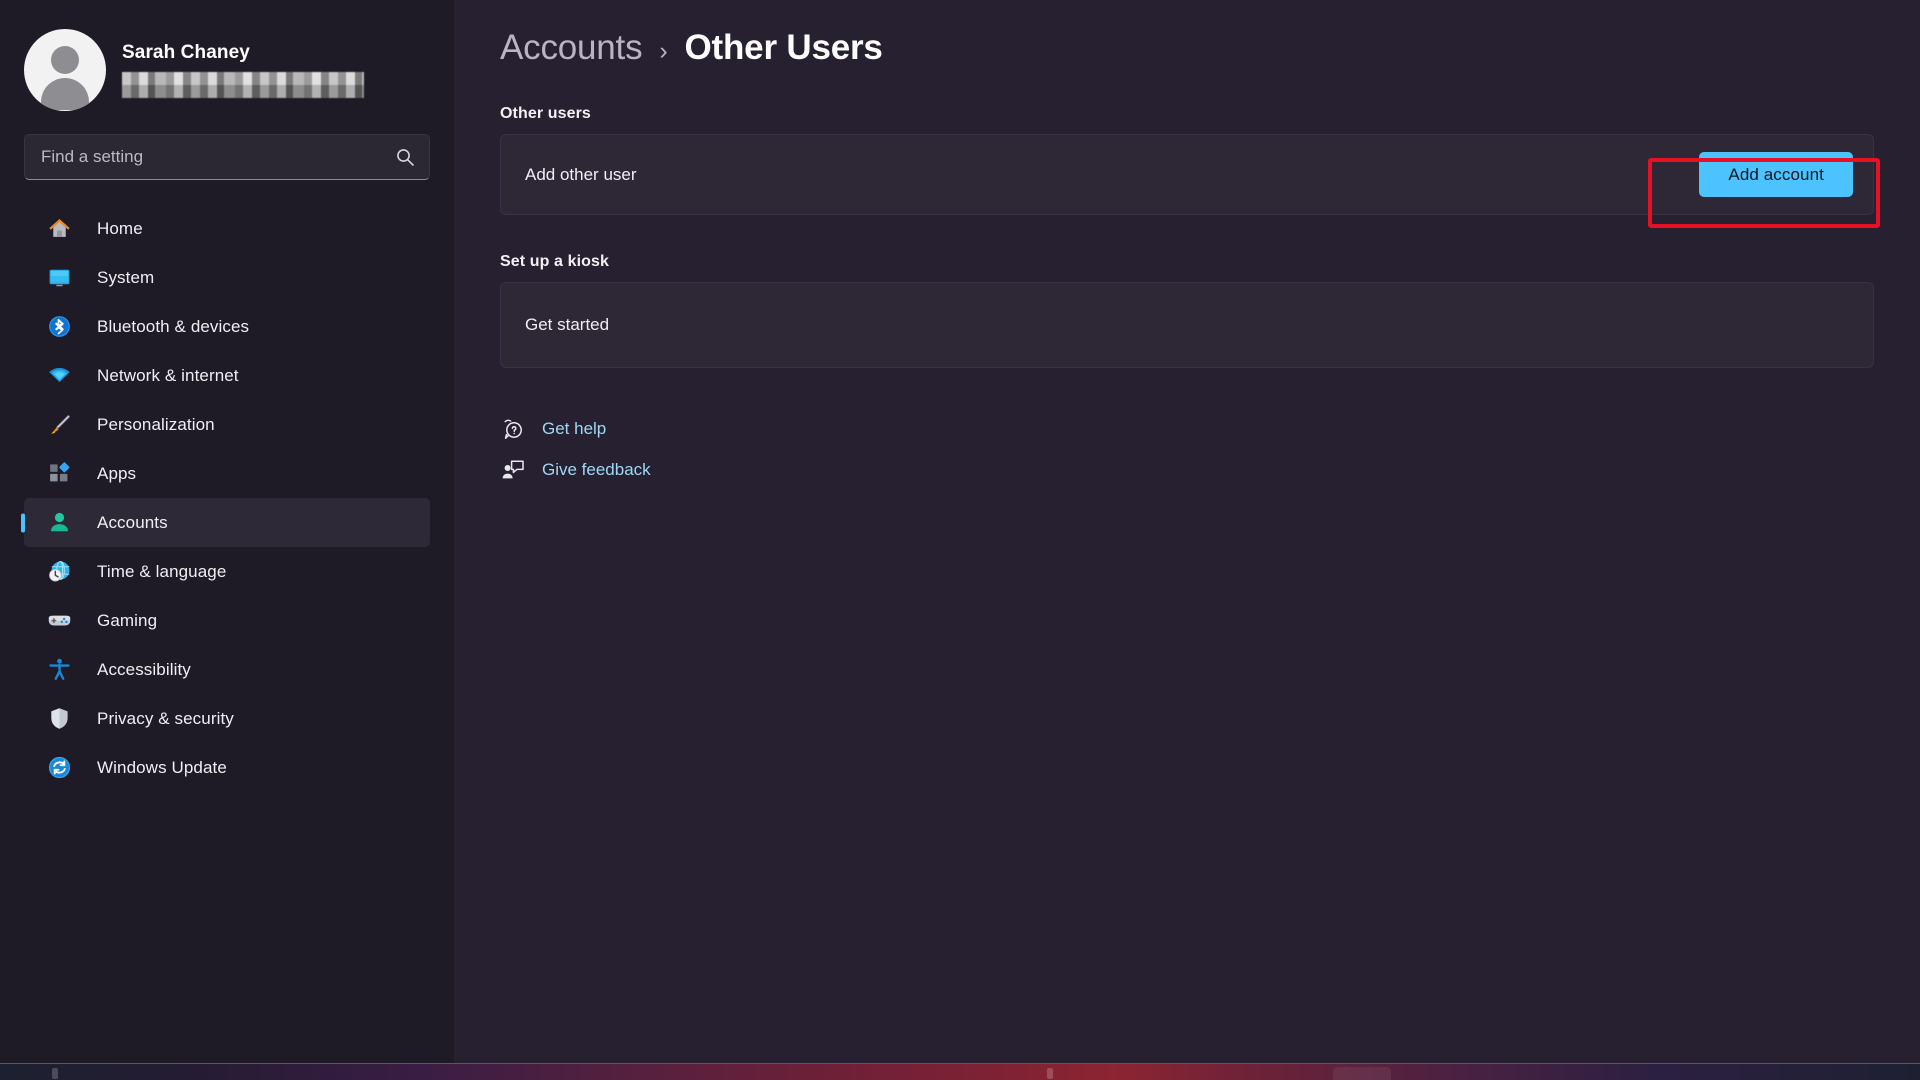 The height and width of the screenshot is (1080, 1920). What do you see at coordinates (545, 113) in the screenshot?
I see `other-users-heading: Other users` at bounding box center [545, 113].